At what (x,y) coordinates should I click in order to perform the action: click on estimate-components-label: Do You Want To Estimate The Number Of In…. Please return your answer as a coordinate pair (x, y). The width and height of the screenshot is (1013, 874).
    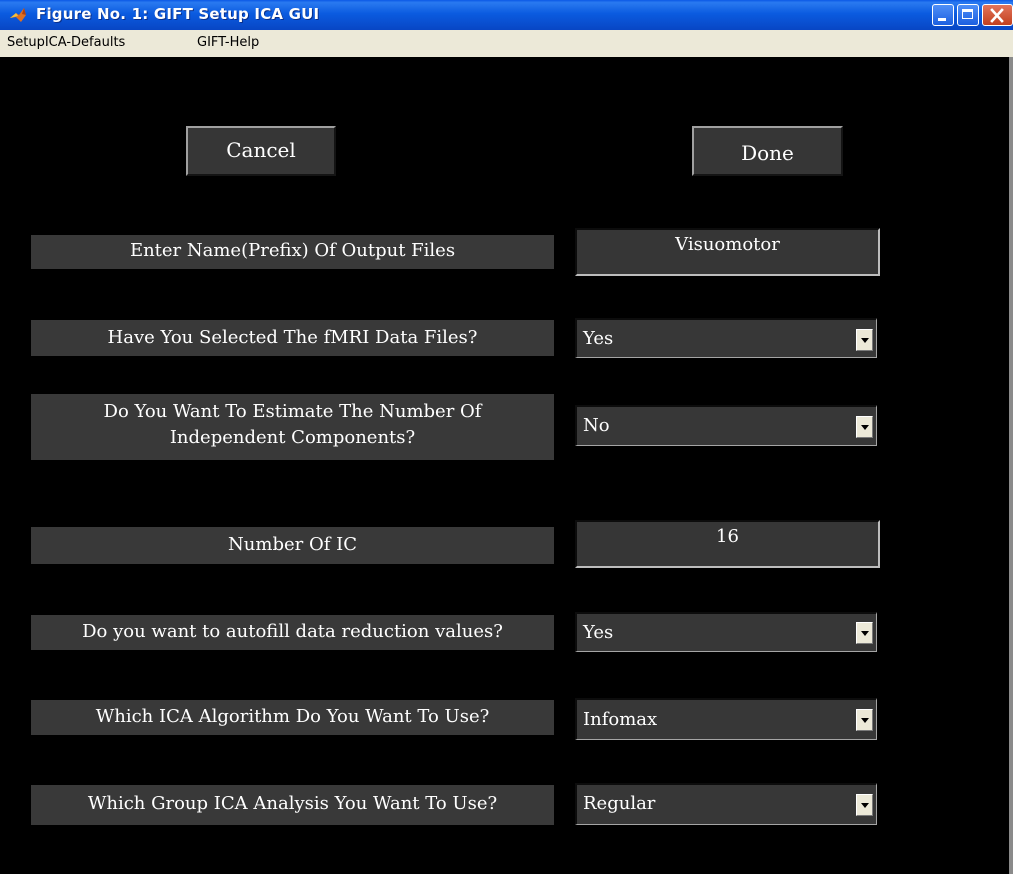
    Looking at the image, I should click on (292, 427).